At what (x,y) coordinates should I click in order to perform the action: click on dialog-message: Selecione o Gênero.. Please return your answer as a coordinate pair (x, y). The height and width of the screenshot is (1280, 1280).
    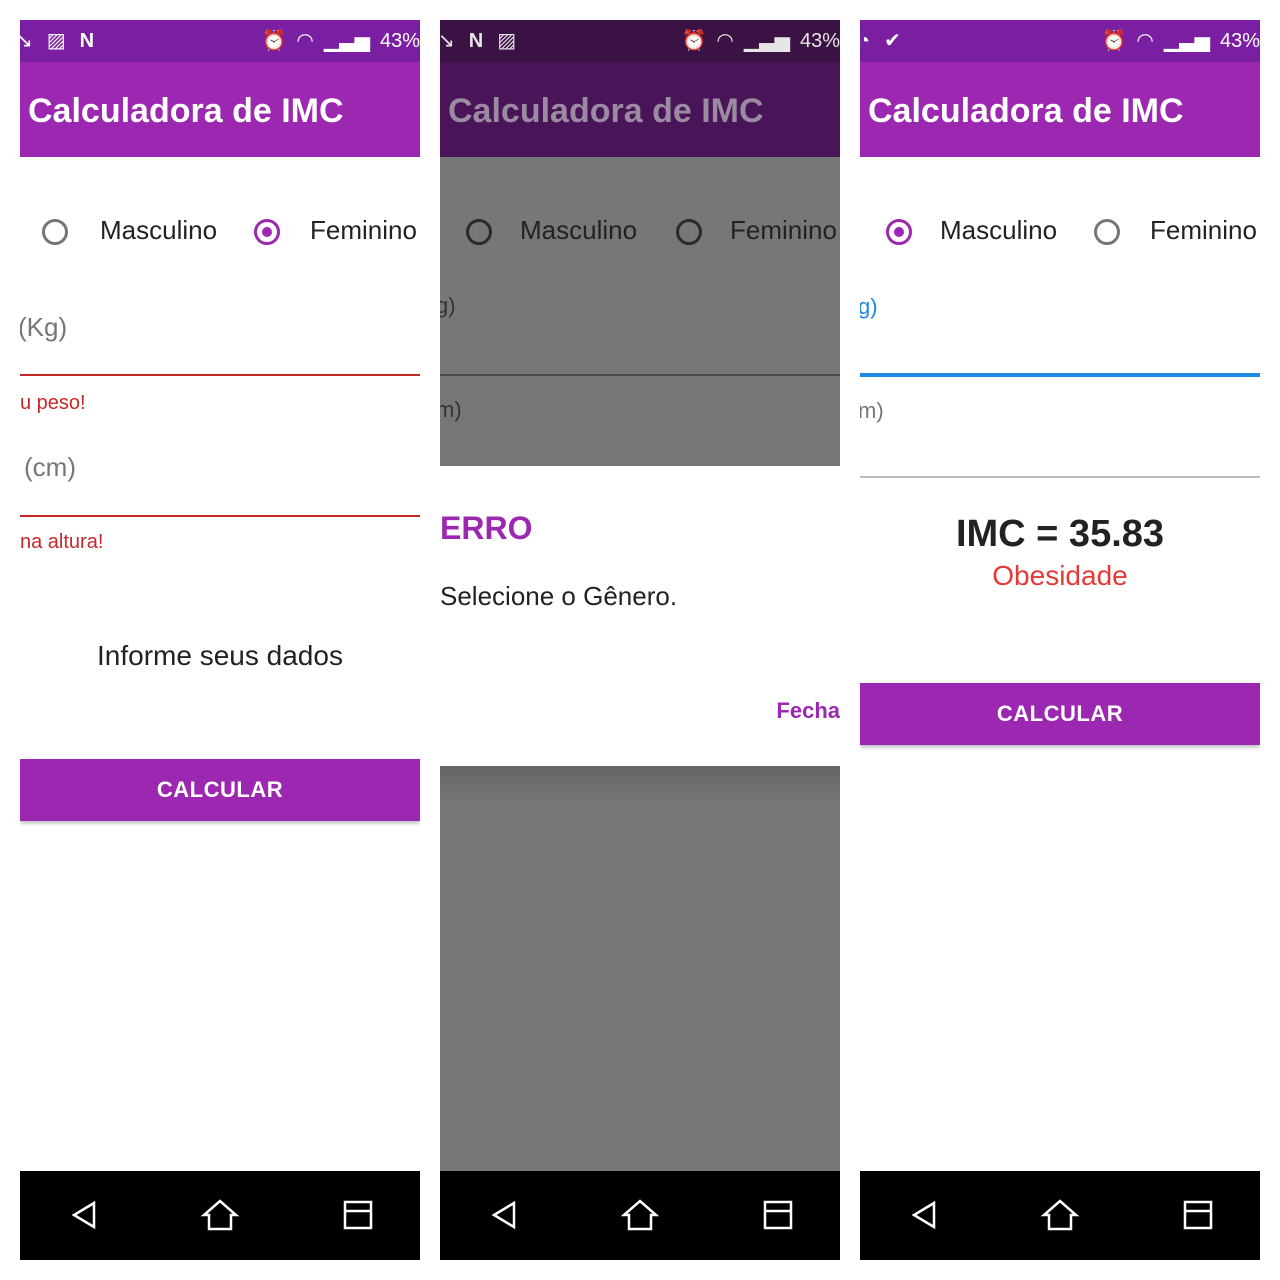
    Looking at the image, I should click on (559, 596).